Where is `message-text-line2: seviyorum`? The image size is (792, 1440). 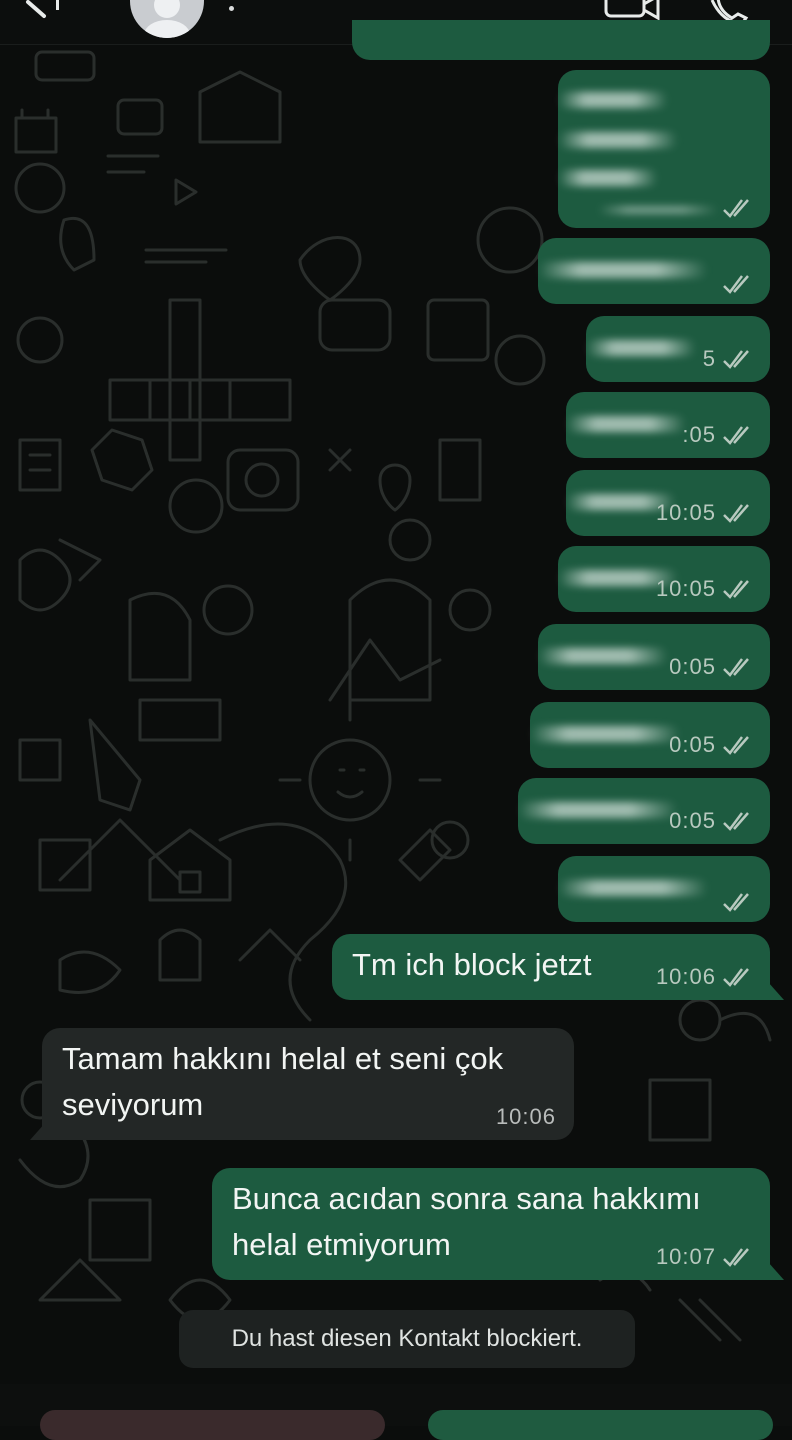 message-text-line2: seviyorum is located at coordinates (133, 1104).